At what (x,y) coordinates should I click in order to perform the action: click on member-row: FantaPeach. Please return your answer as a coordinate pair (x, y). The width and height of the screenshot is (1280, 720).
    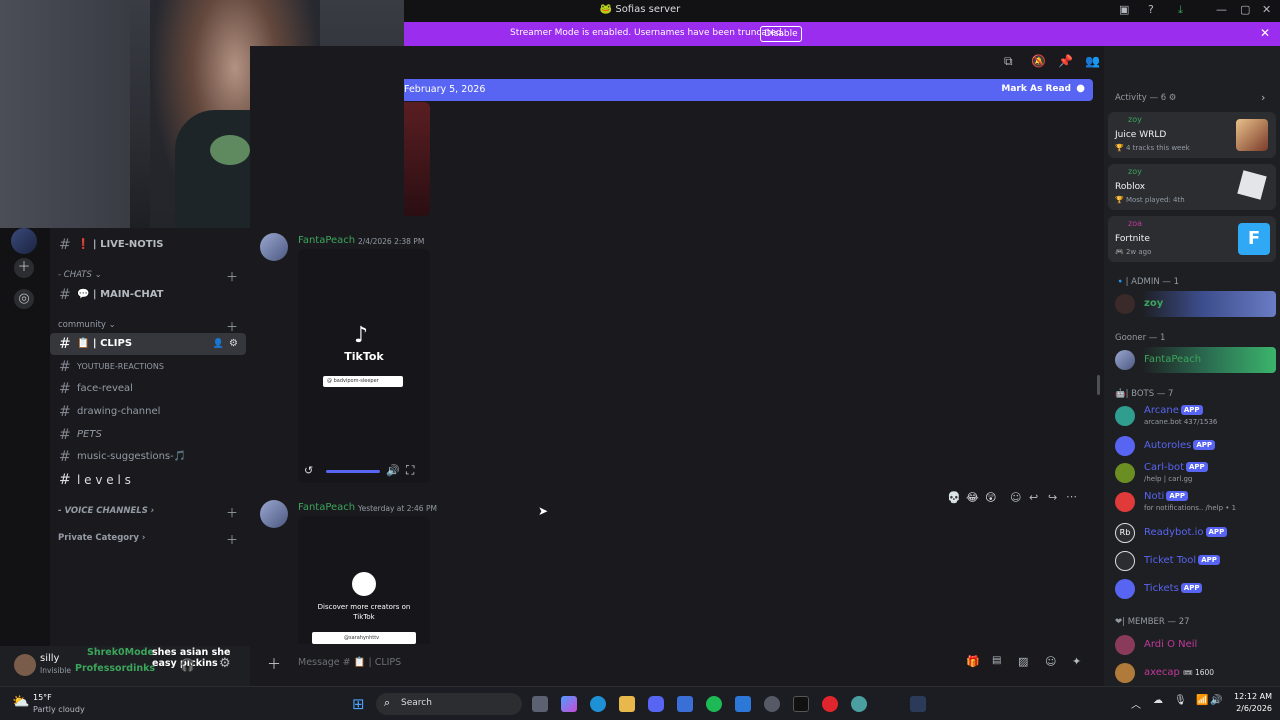
    Looking at the image, I should click on (1192, 360).